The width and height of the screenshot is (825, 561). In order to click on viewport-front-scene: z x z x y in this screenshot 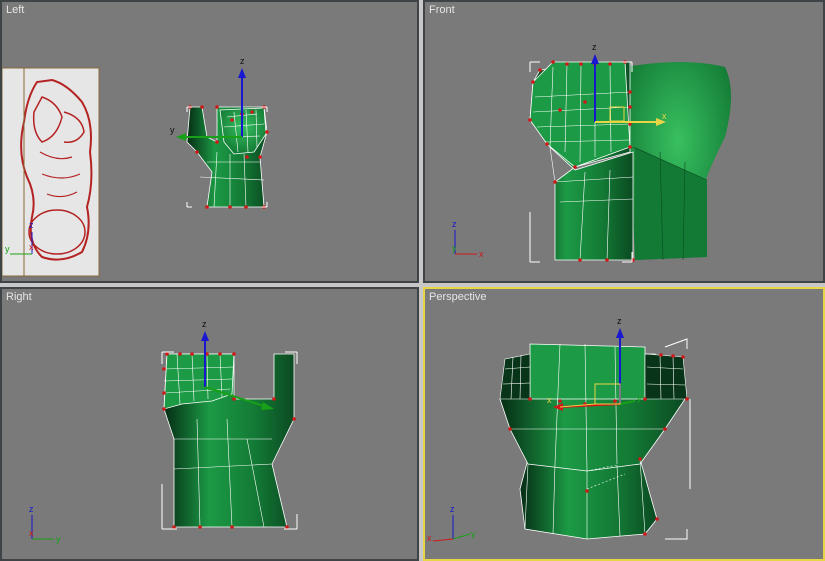, I will do `click(591, 152)`.